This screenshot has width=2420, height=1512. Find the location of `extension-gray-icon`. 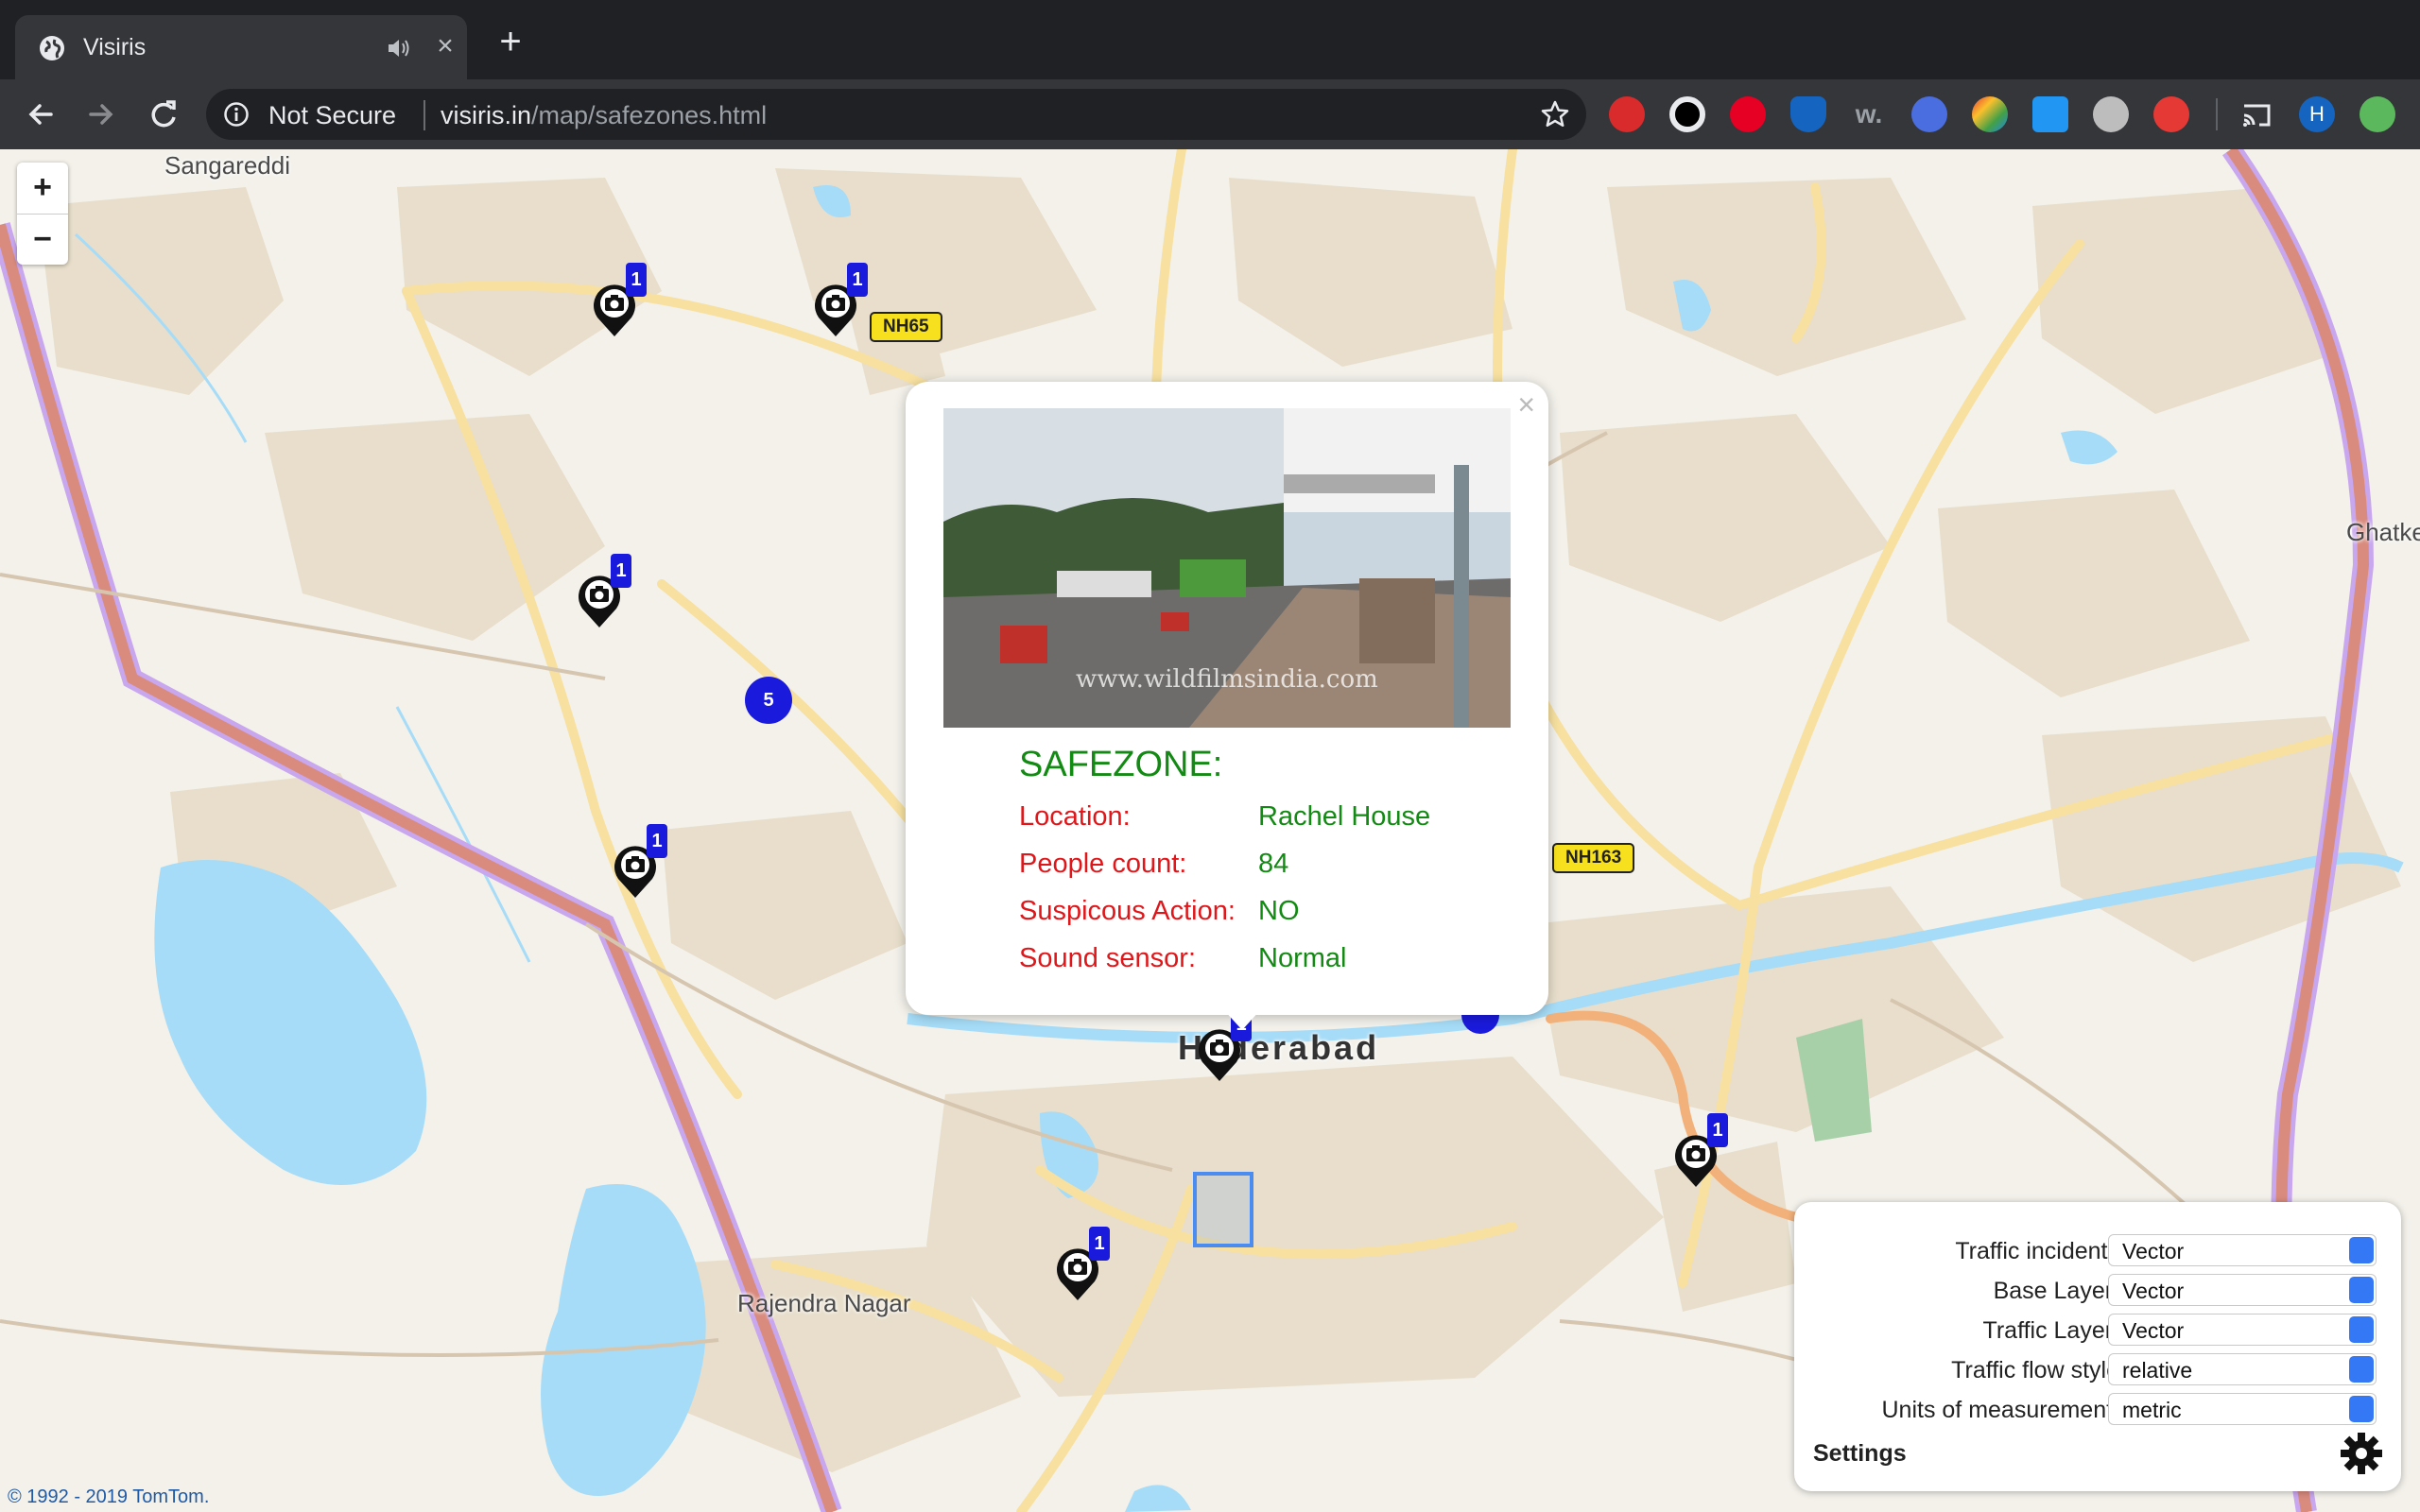

extension-gray-icon is located at coordinates (2111, 114).